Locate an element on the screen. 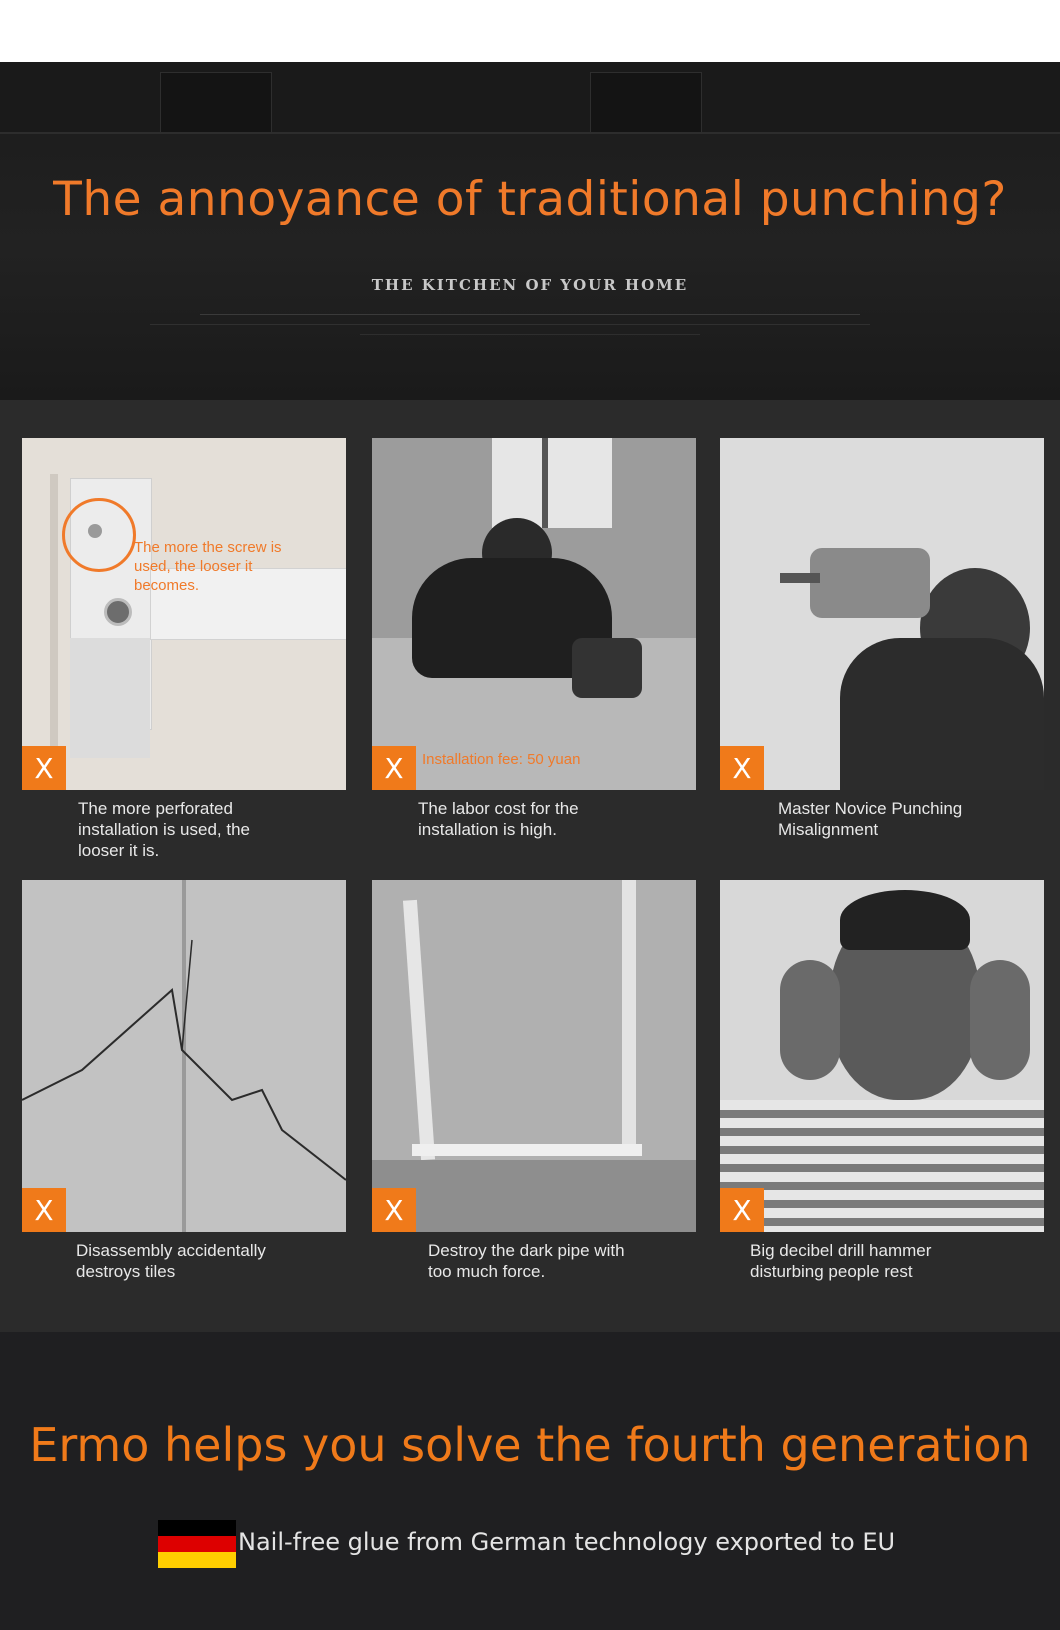  drill-bit is located at coordinates (800, 578).